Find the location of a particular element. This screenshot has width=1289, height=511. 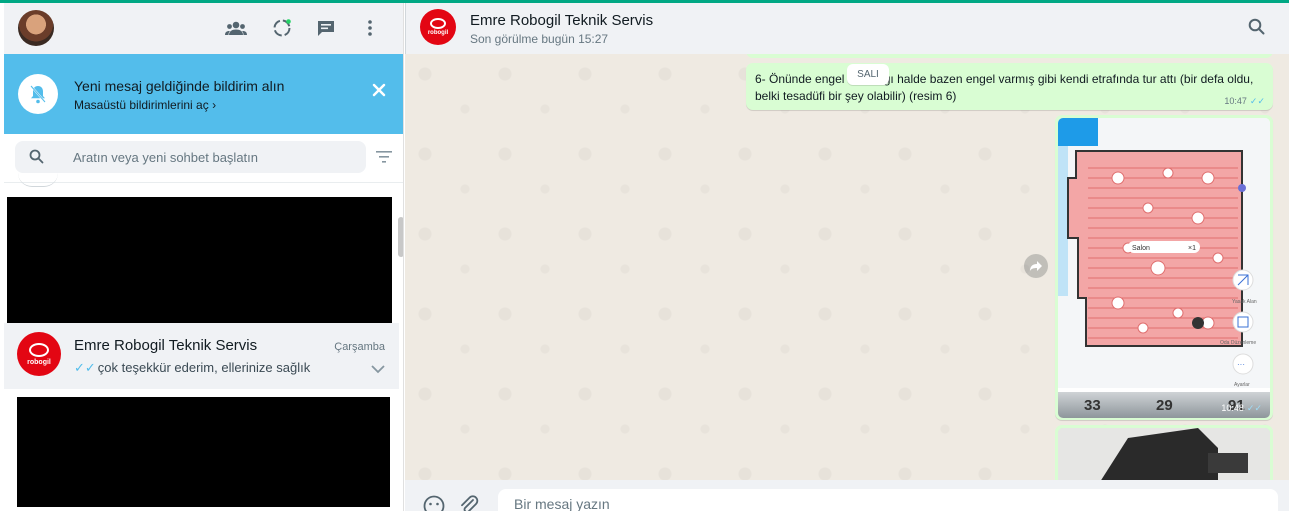

search-row is located at coordinates (203, 158).